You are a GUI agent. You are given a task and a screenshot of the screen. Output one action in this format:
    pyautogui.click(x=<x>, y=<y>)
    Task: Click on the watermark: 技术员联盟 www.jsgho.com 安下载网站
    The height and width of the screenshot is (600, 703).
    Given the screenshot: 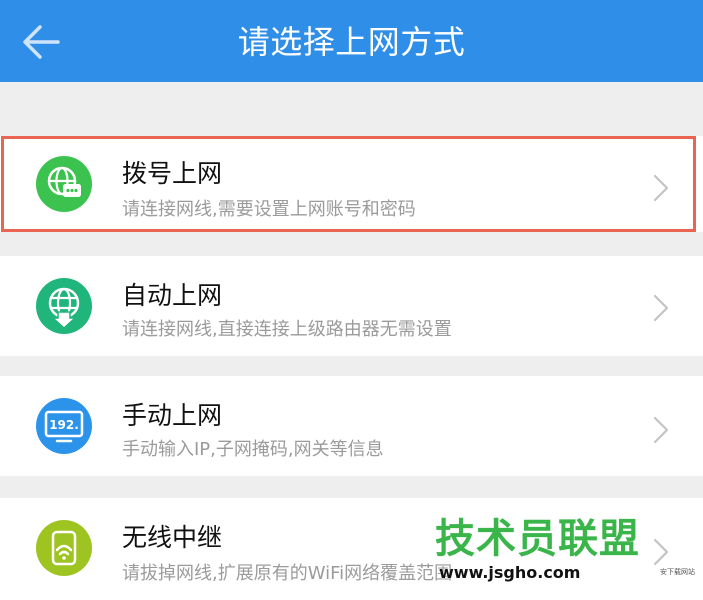 What is the action you would take?
    pyautogui.click(x=565, y=553)
    